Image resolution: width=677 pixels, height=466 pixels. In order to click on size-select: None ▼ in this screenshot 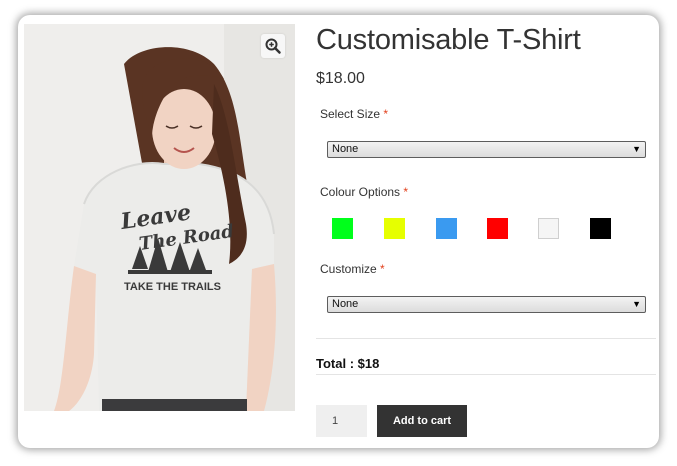, I will do `click(486, 149)`.